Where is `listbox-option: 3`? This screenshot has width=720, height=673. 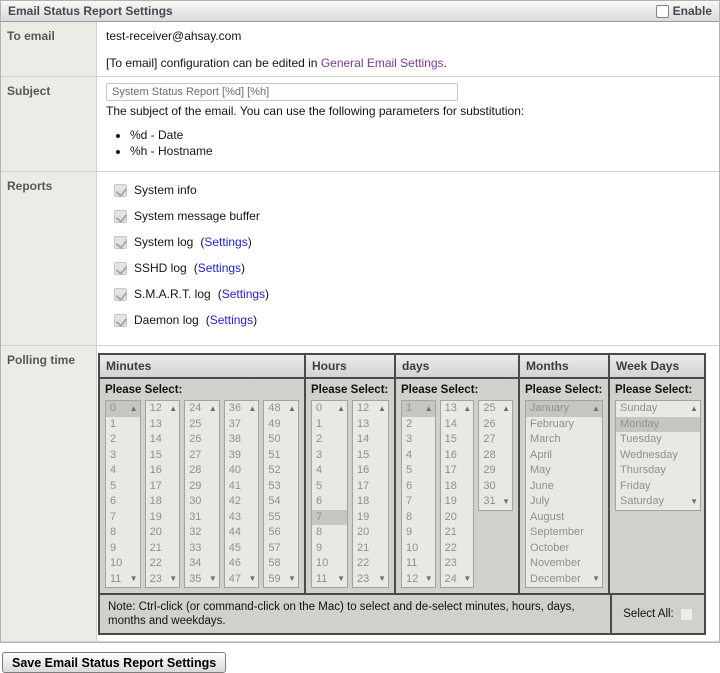
listbox-option: 3 is located at coordinates (123, 456).